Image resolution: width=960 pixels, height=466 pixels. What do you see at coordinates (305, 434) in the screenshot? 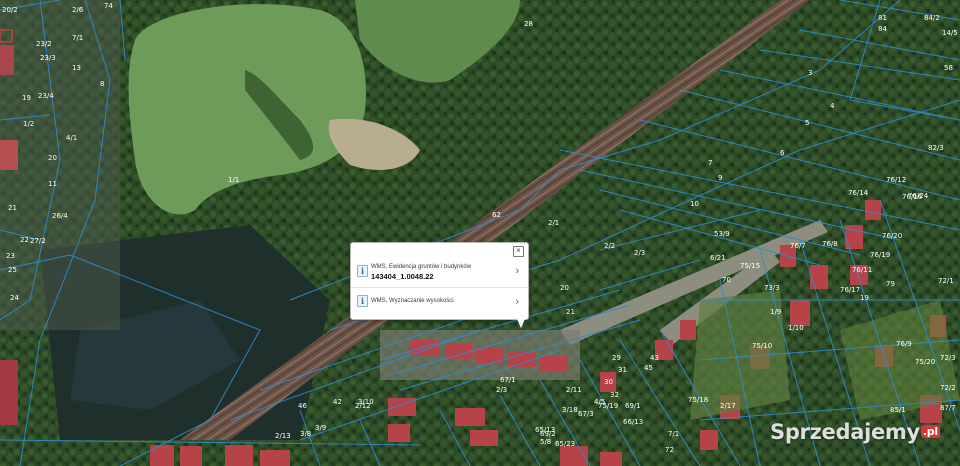
I see `parcel-number-label: 3/8` at bounding box center [305, 434].